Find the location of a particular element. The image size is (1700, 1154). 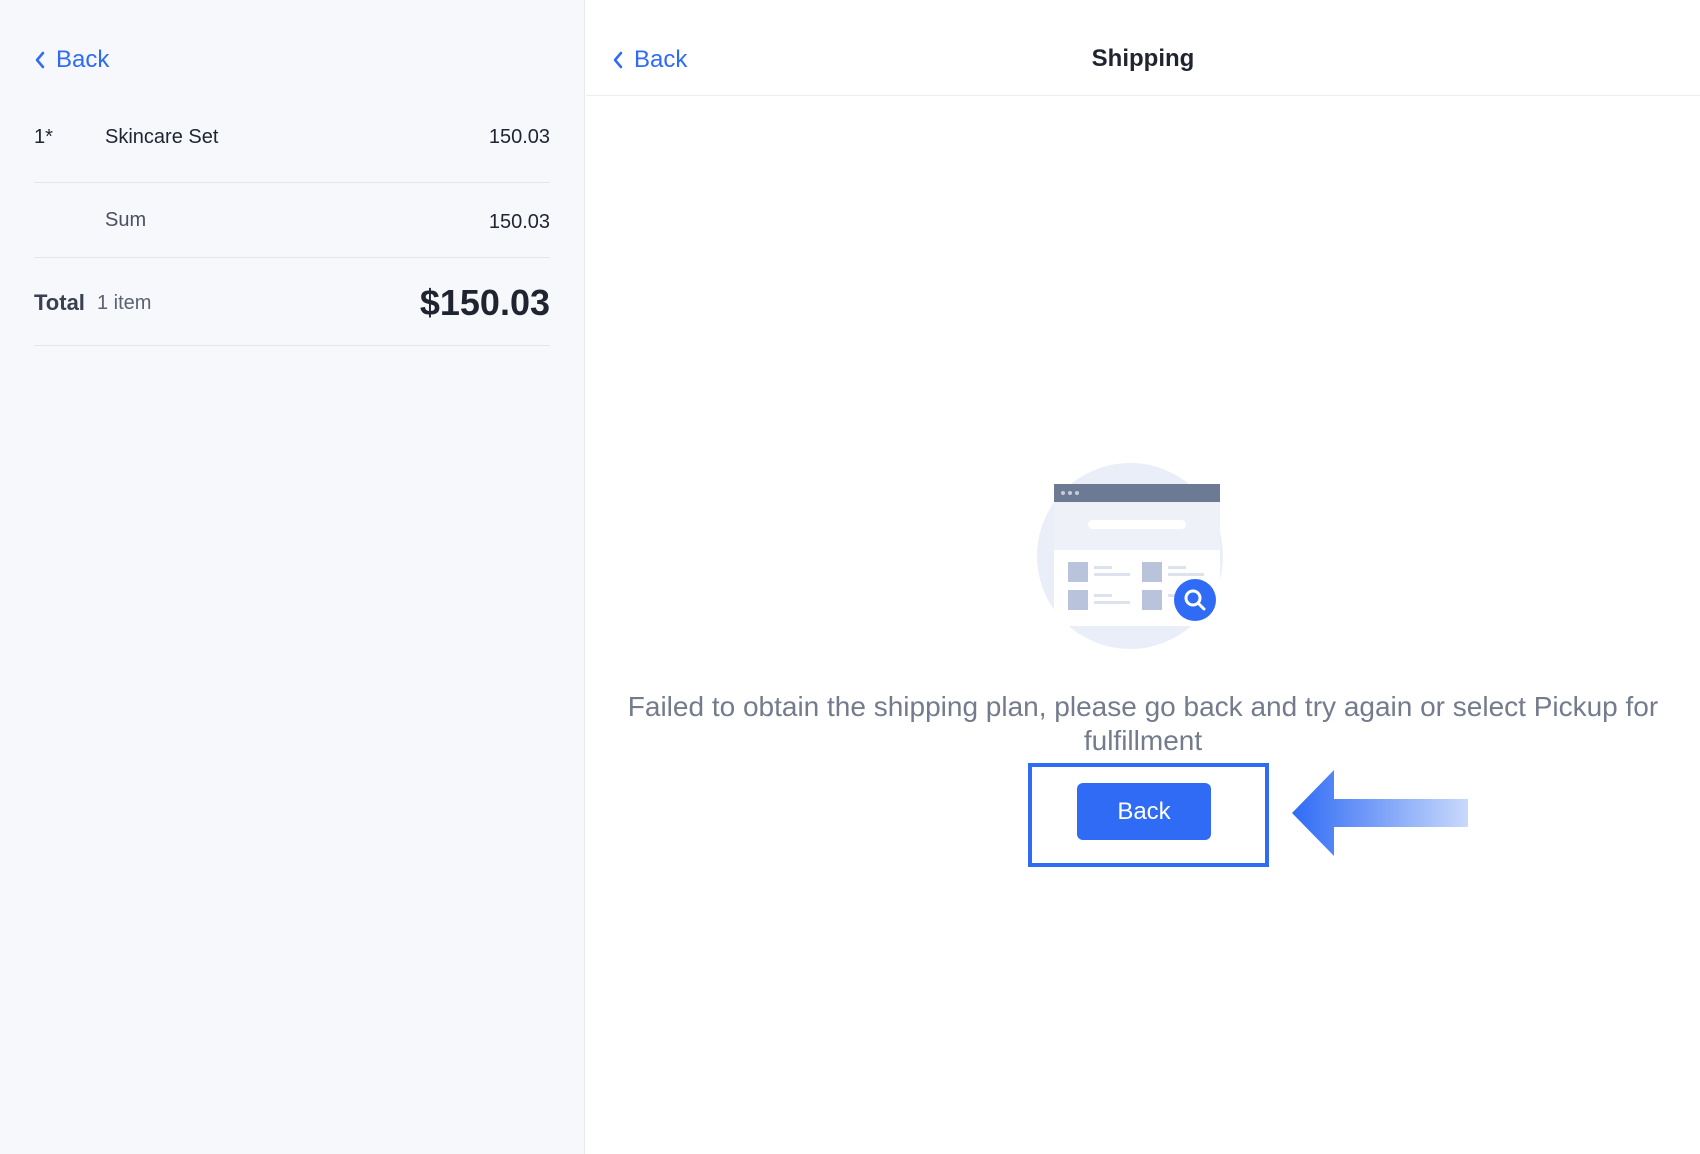

item-price: 150.03 is located at coordinates (519, 137).